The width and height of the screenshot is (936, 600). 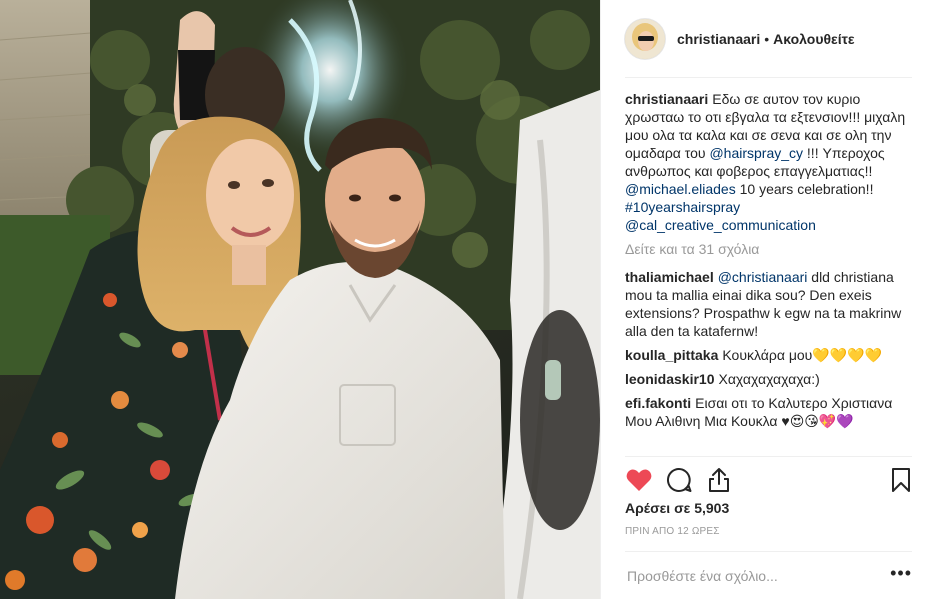 I want to click on view-all-comments-link: Δείτε και τα 31 σχόλια, so click(x=769, y=249).